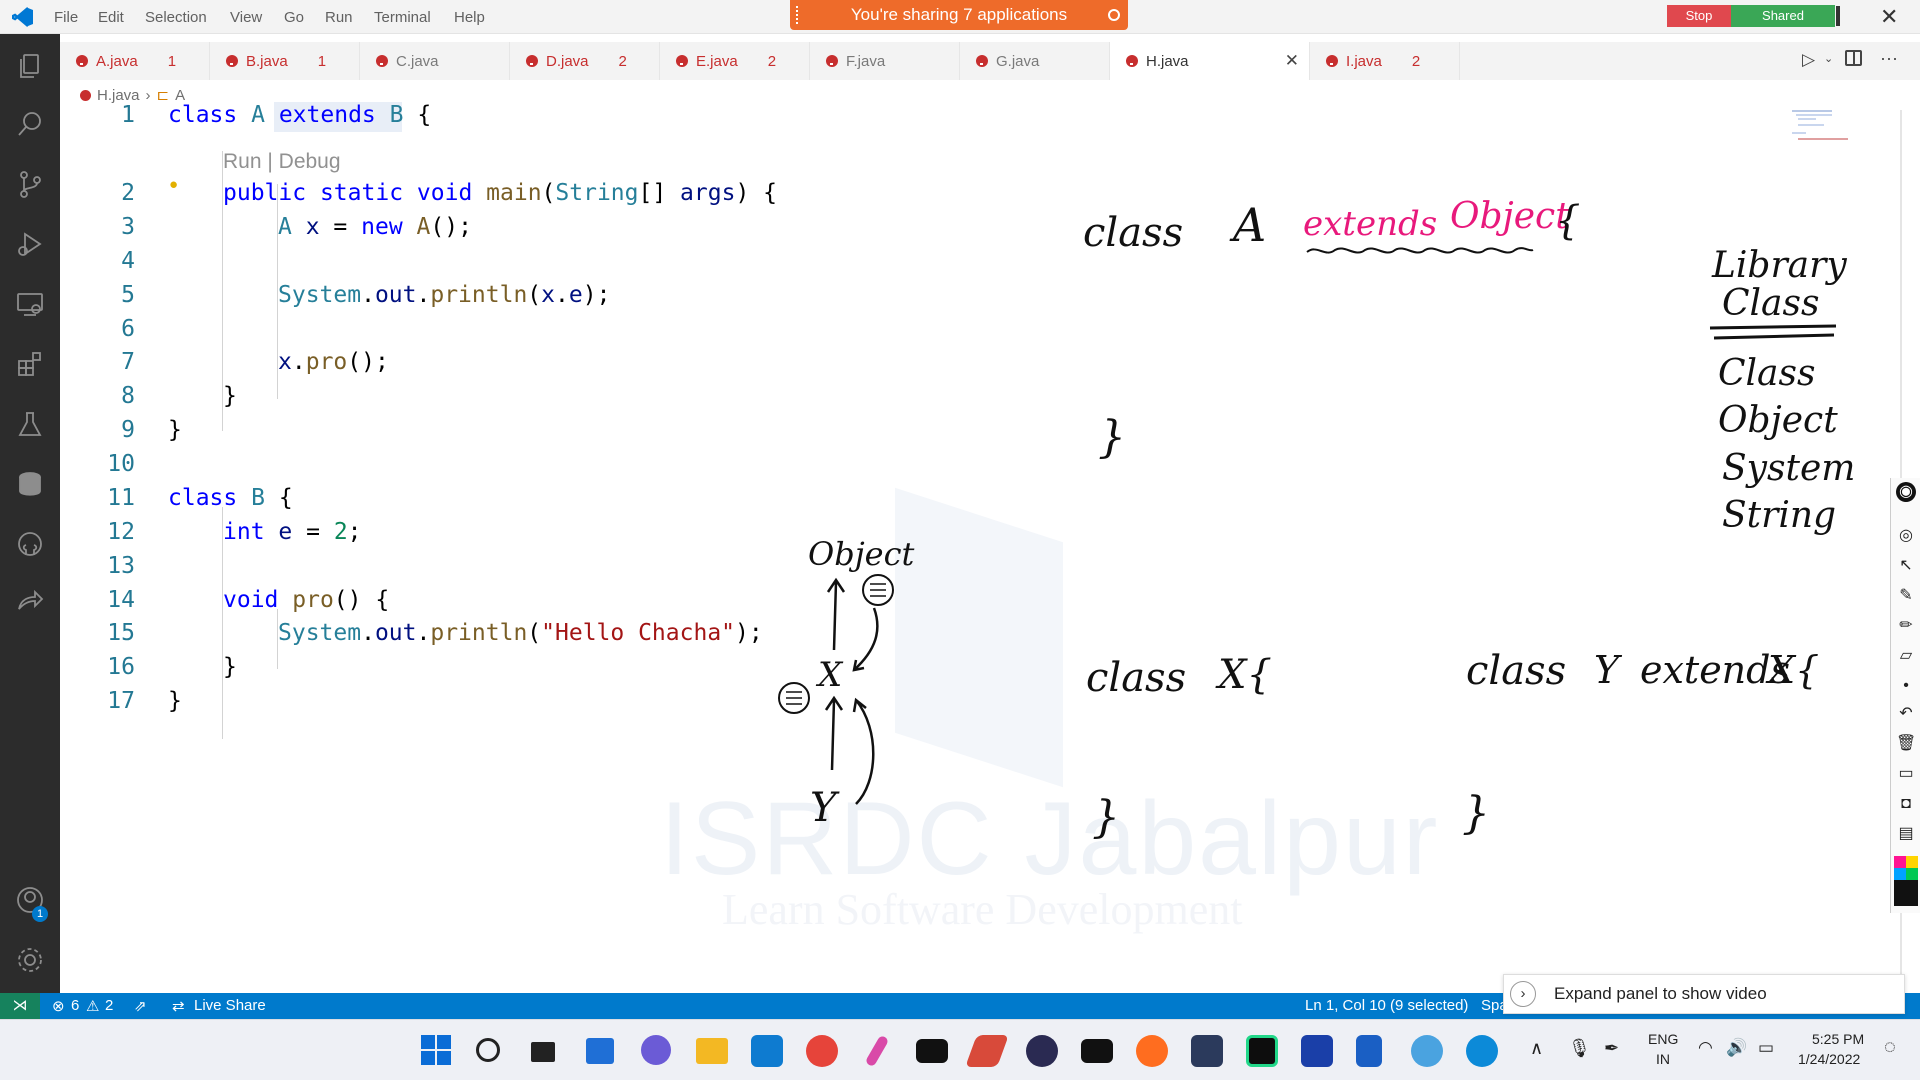 The width and height of the screenshot is (1920, 1080). Describe the element at coordinates (1736, 1048) in the screenshot. I see `volume-icon: 🔊` at that location.